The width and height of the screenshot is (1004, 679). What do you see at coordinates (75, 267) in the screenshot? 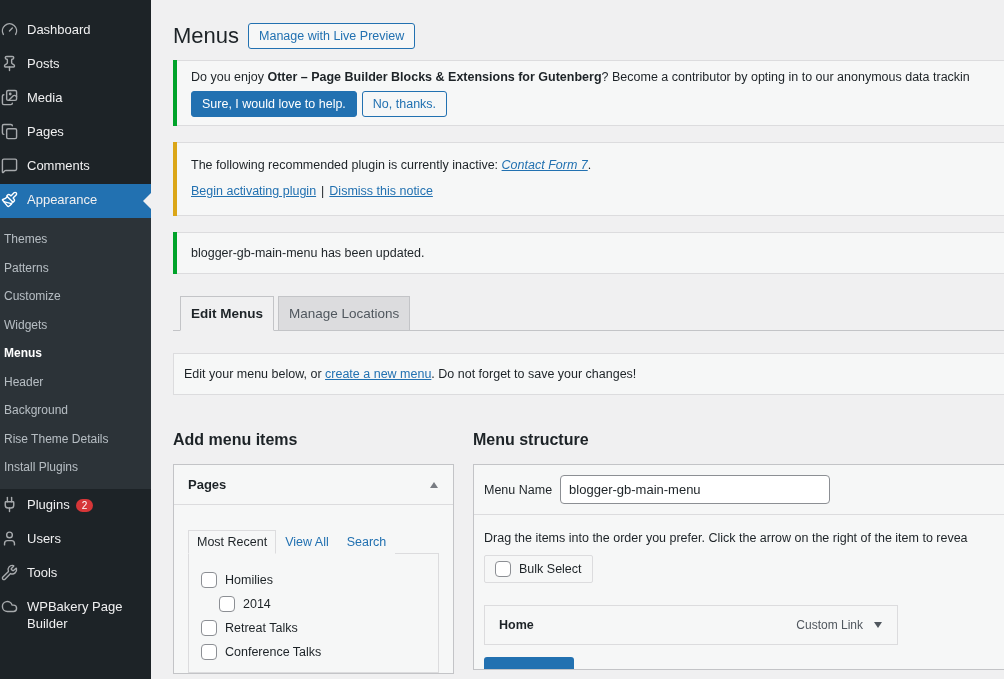
I see `submenu-item: Patterns` at bounding box center [75, 267].